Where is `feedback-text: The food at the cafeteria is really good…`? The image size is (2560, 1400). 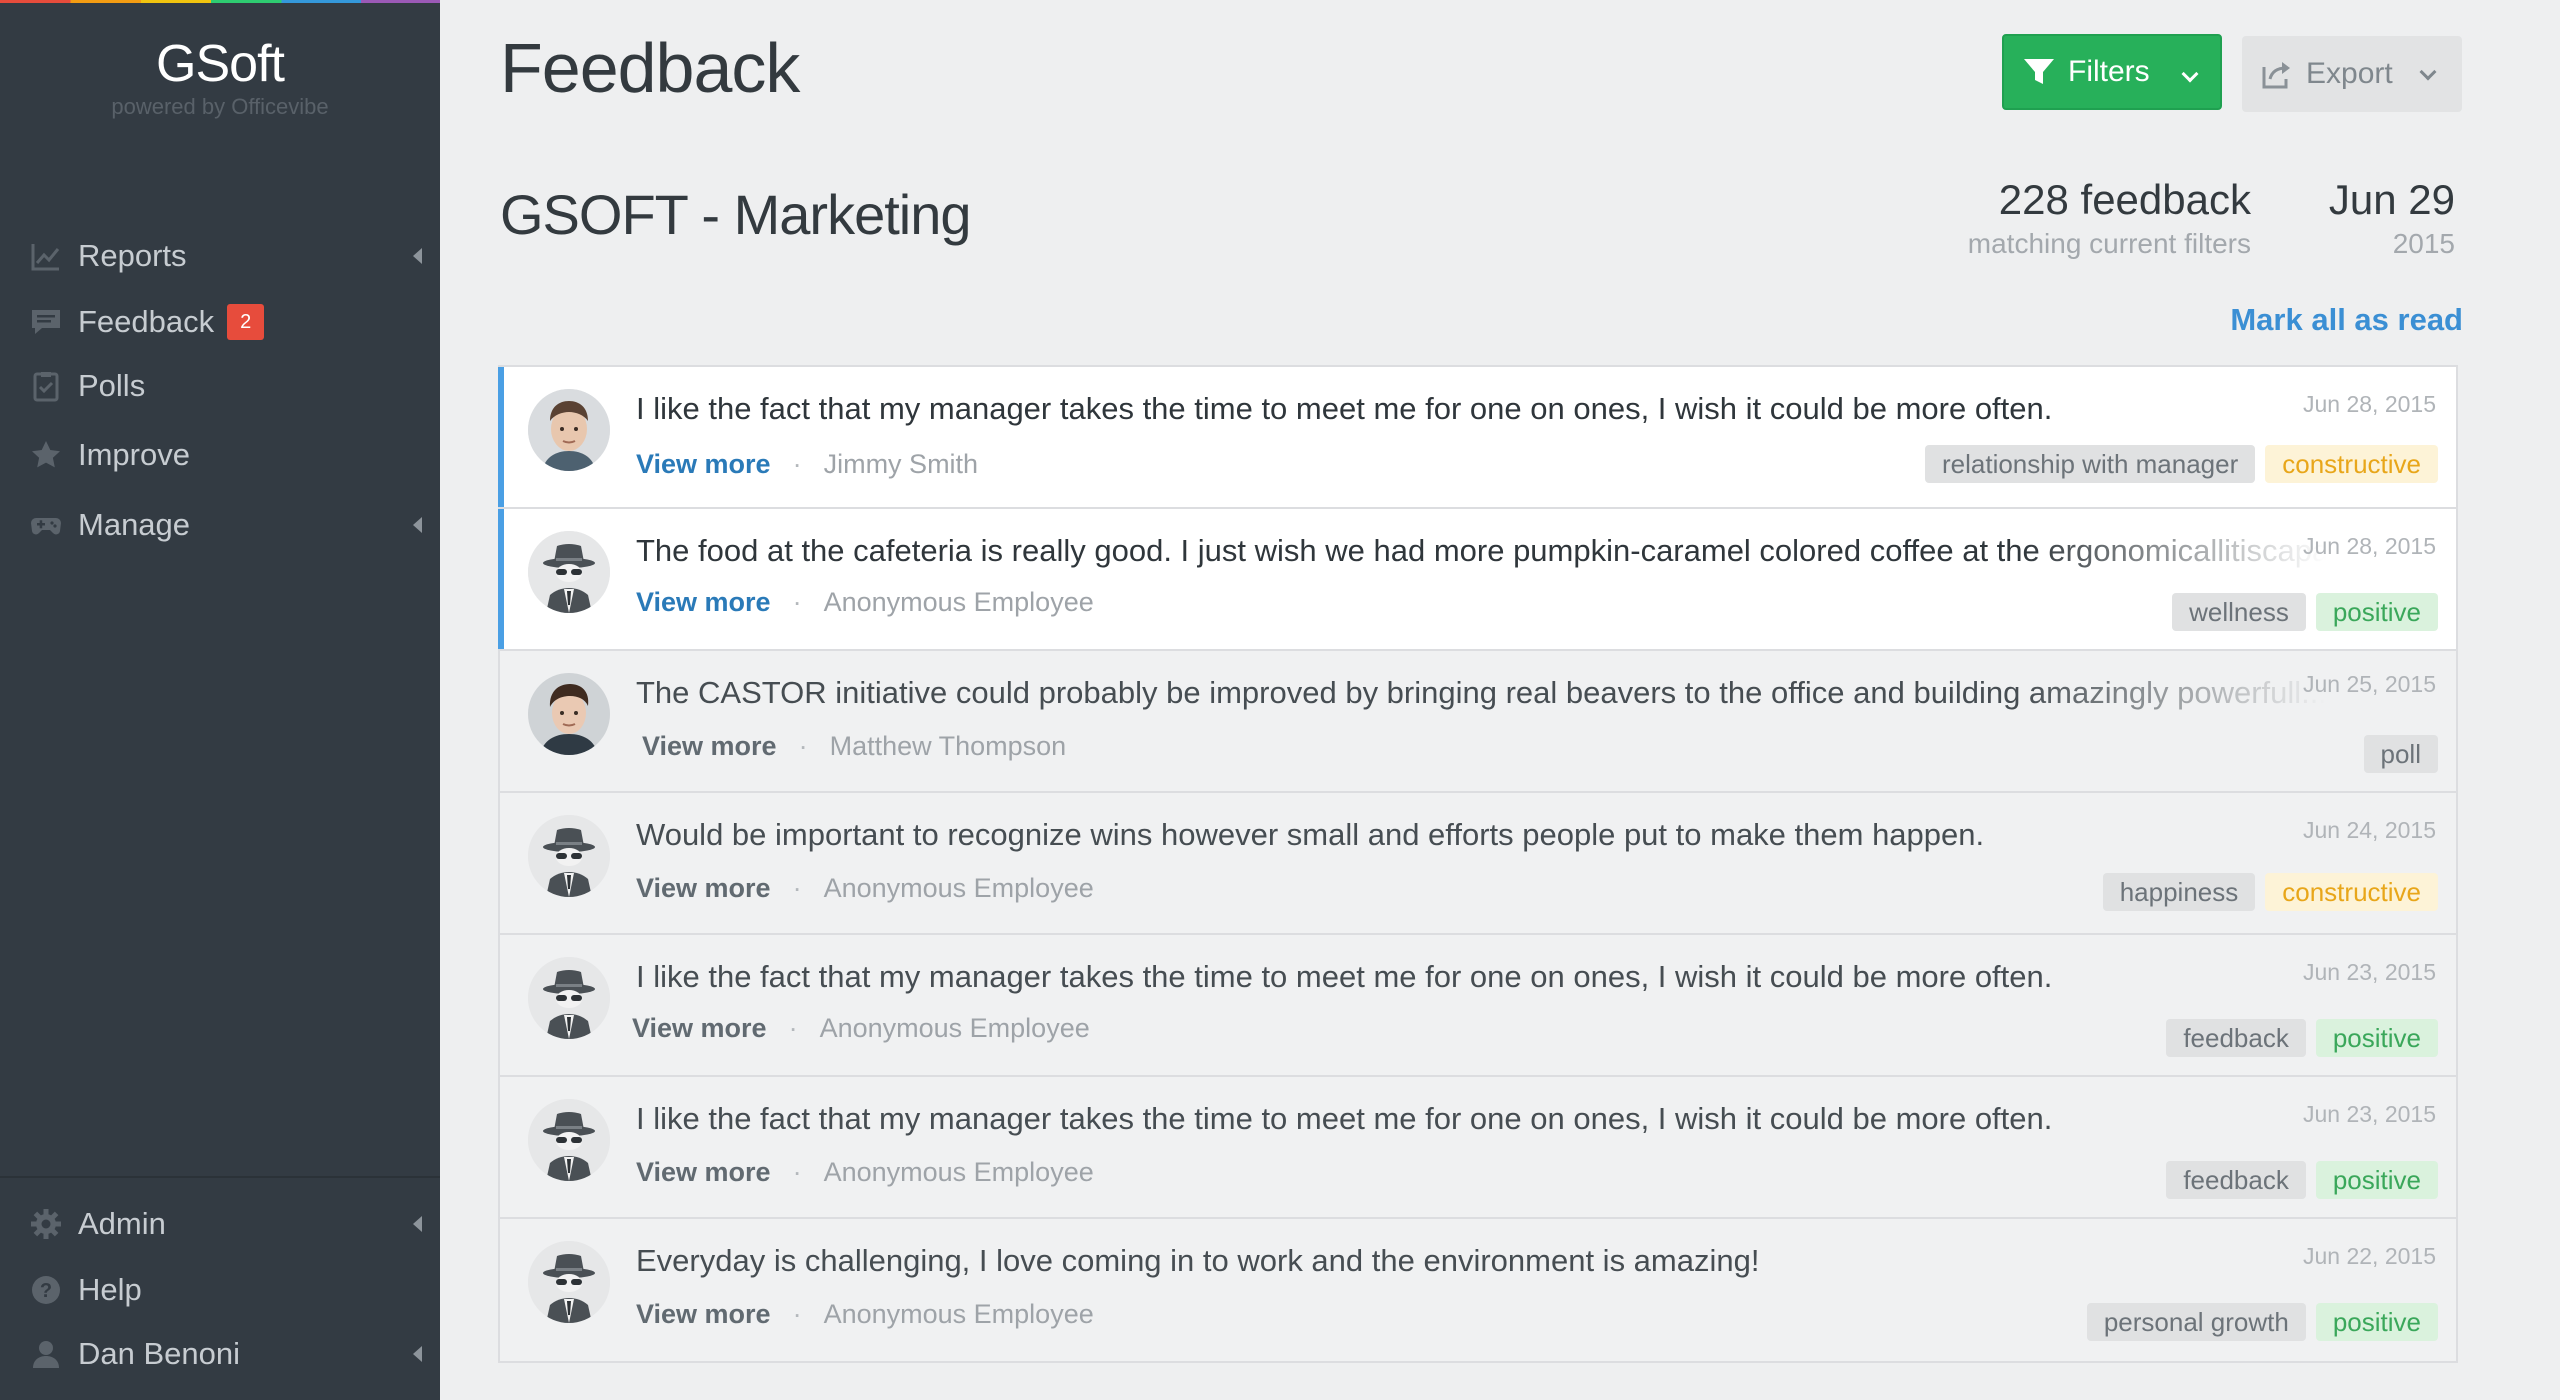 feedback-text: The food at the cafeteria is really good… is located at coordinates (1481, 550).